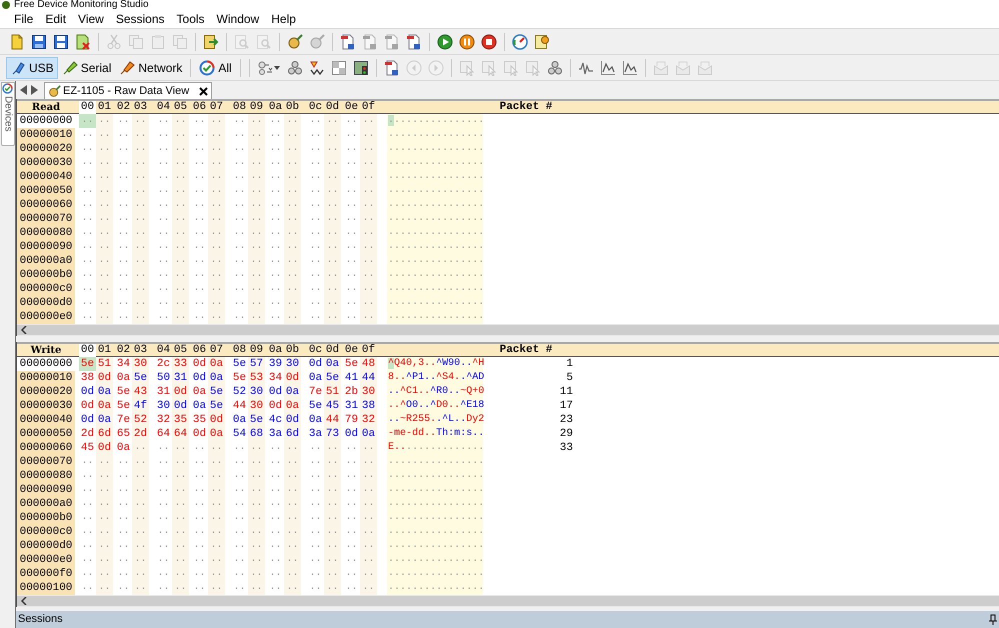 Image resolution: width=999 pixels, height=628 pixels. I want to click on cursor-icon, so click(532, 68).